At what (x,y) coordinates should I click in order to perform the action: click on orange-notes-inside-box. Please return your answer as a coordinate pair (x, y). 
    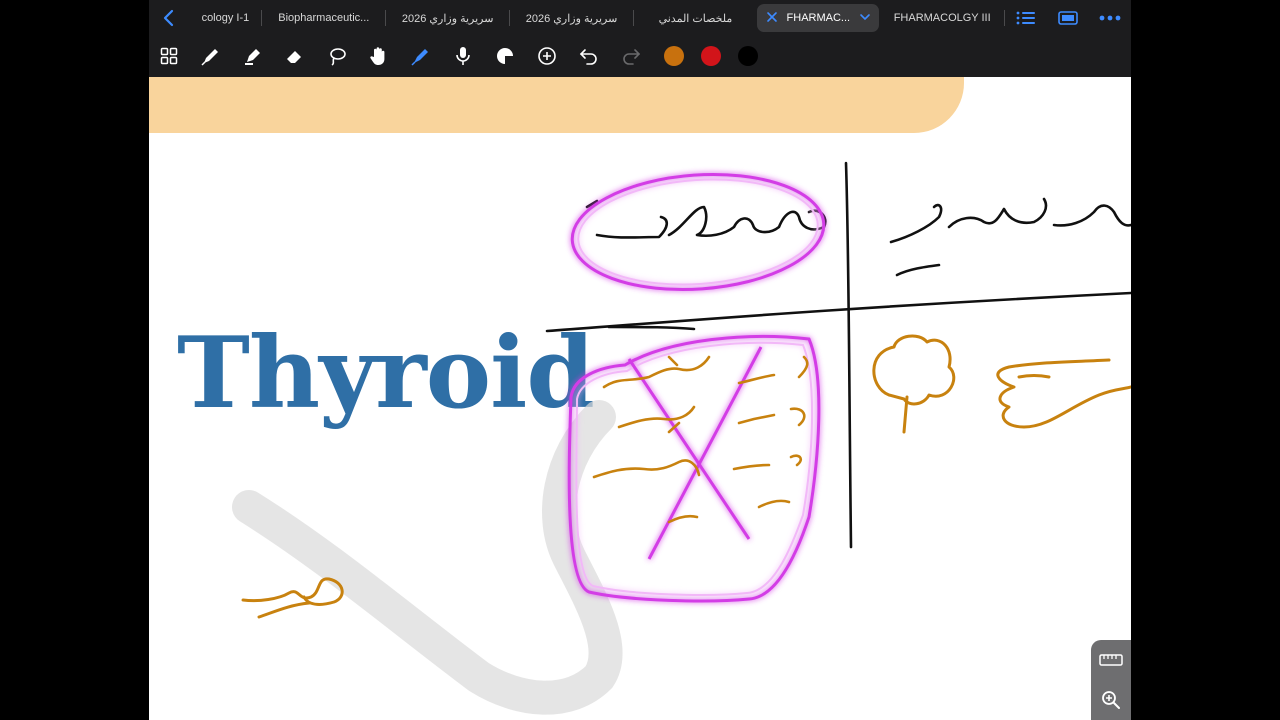
    Looking at the image, I should click on (700, 439).